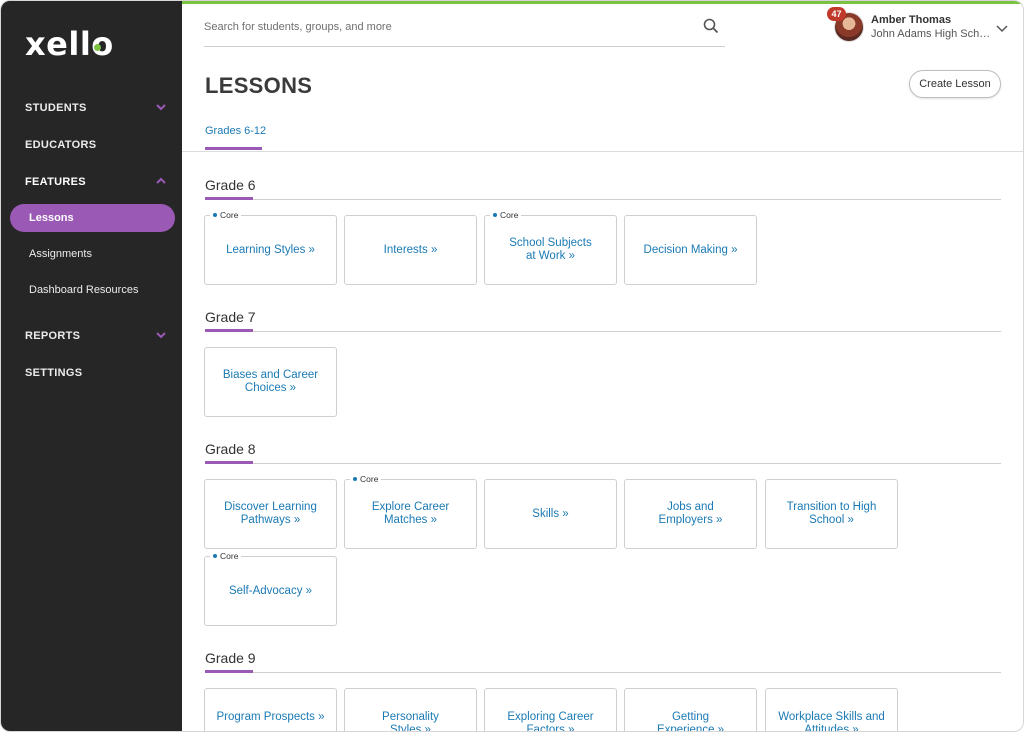  I want to click on lesson-link: Personality Styles », so click(410, 721).